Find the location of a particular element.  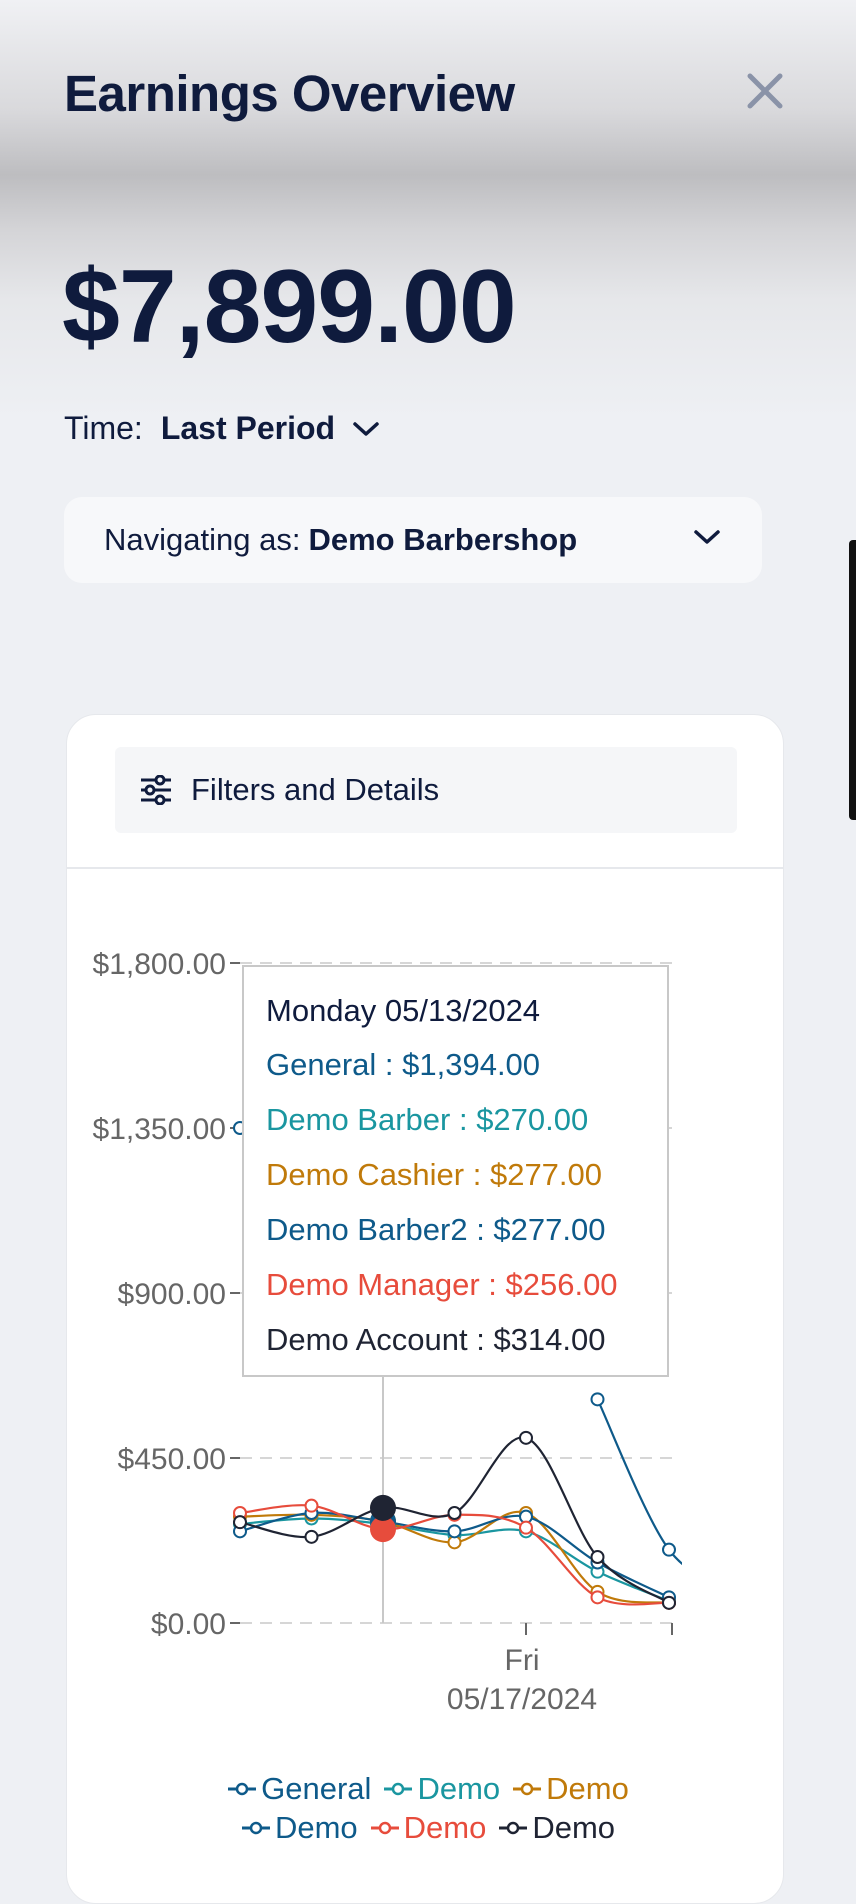

tooltip-row: General : $1,394.00 is located at coordinates (403, 1064).